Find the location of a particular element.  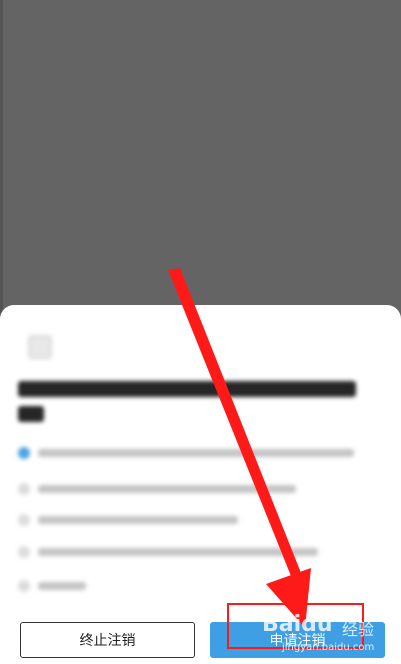

reason-option-3-text is located at coordinates (138, 520).